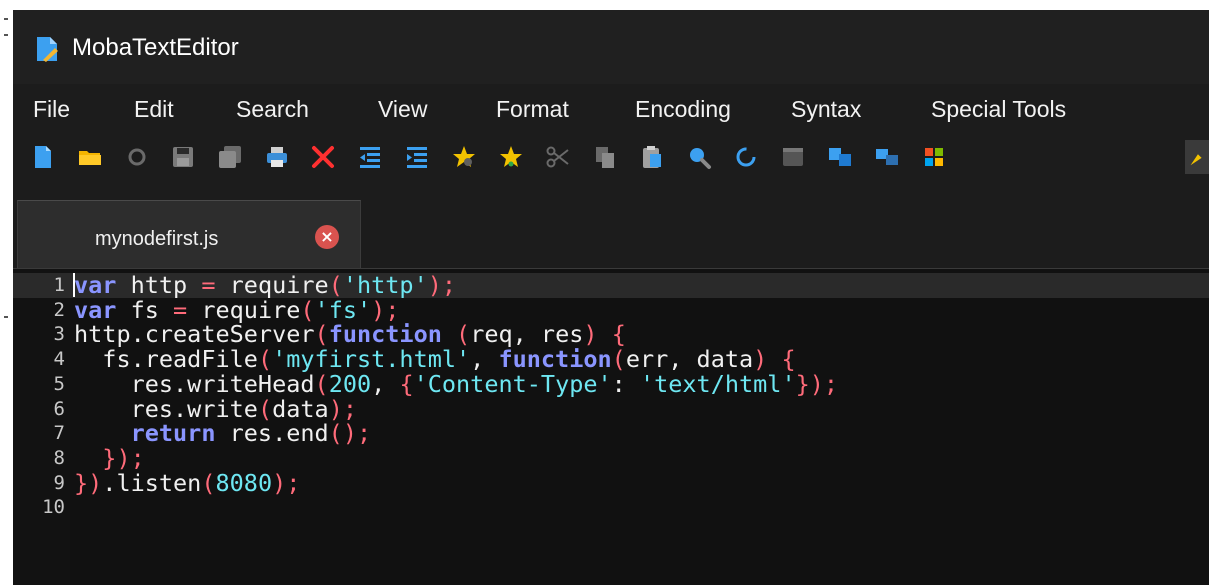 The height and width of the screenshot is (585, 1209). I want to click on terminal-icon, so click(793, 157).